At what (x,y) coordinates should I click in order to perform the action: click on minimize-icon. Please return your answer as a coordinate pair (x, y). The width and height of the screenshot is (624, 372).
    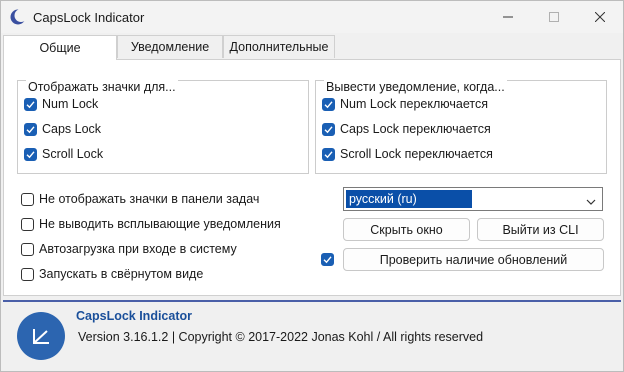
    Looking at the image, I should click on (508, 17).